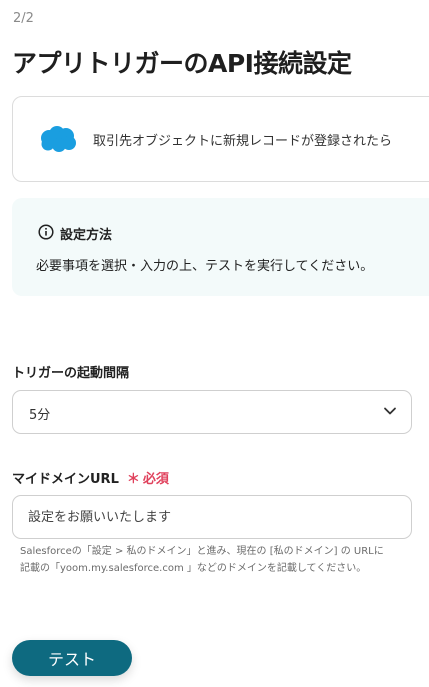 This screenshot has width=429, height=687. Describe the element at coordinates (40, 415) in the screenshot. I see `interval-select-value: 5分` at that location.